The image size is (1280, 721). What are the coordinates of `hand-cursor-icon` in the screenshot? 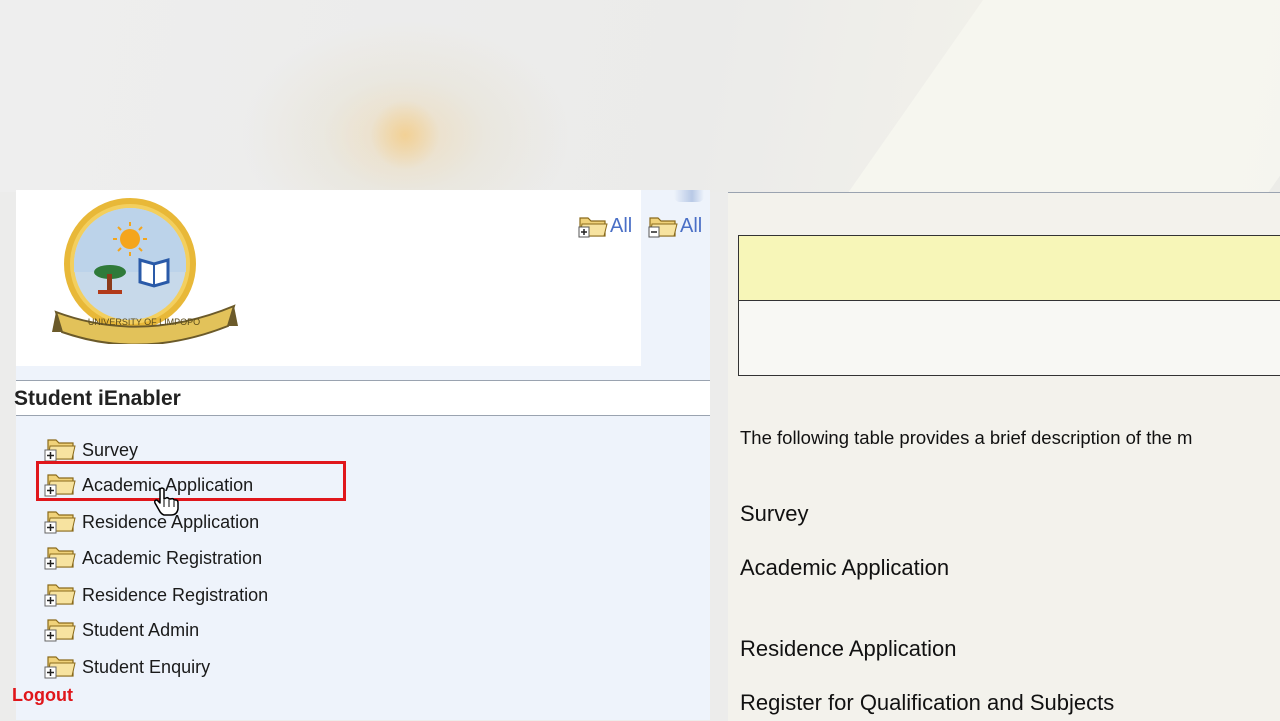 It's located at (166, 501).